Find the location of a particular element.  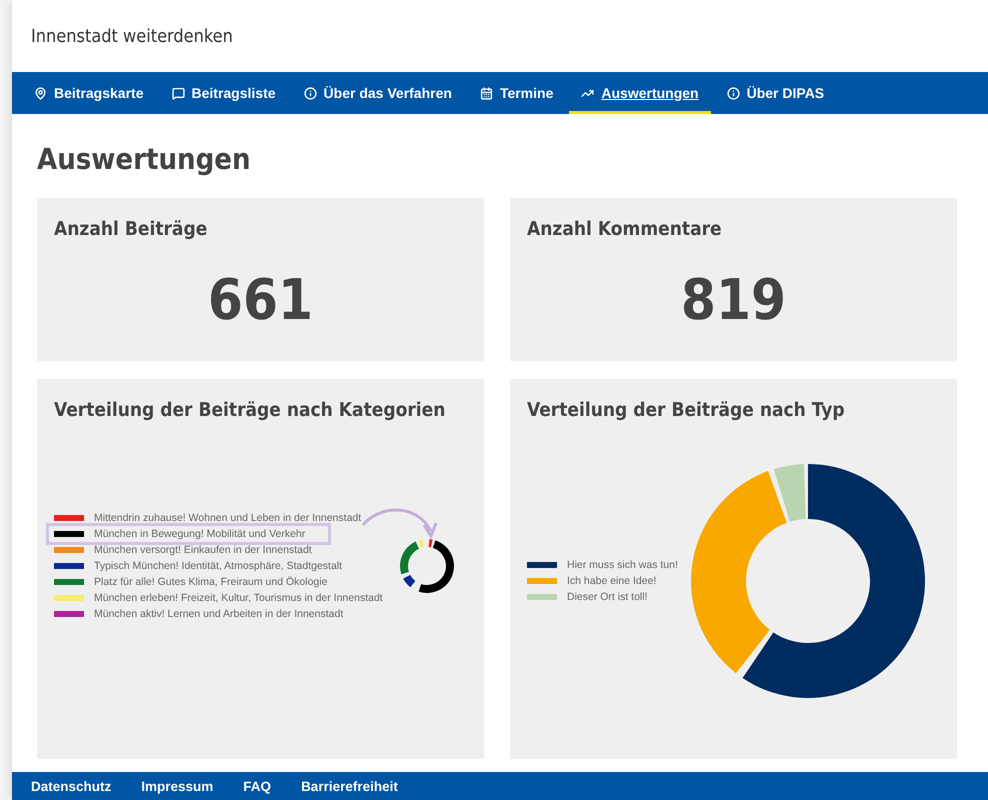

stat-value: 819 is located at coordinates (734, 300).